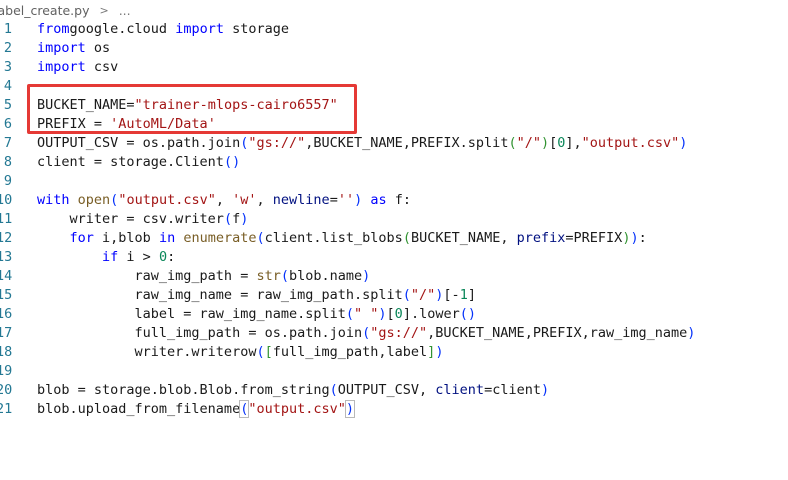 This screenshot has height=480, width=788. I want to click on code-token: ,BUCKET_NAME,PREFIX,raw_img_name, so click(557, 333).